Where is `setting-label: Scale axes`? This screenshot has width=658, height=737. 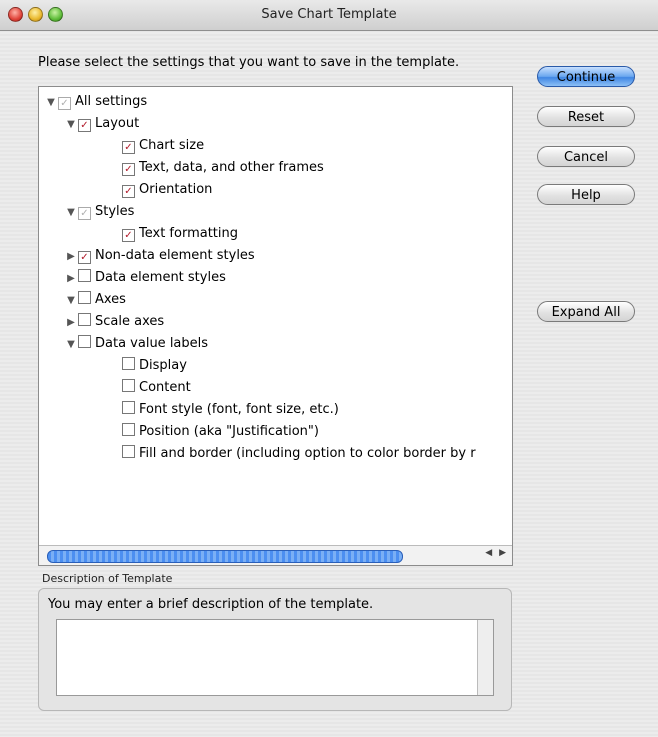 setting-label: Scale axes is located at coordinates (130, 321).